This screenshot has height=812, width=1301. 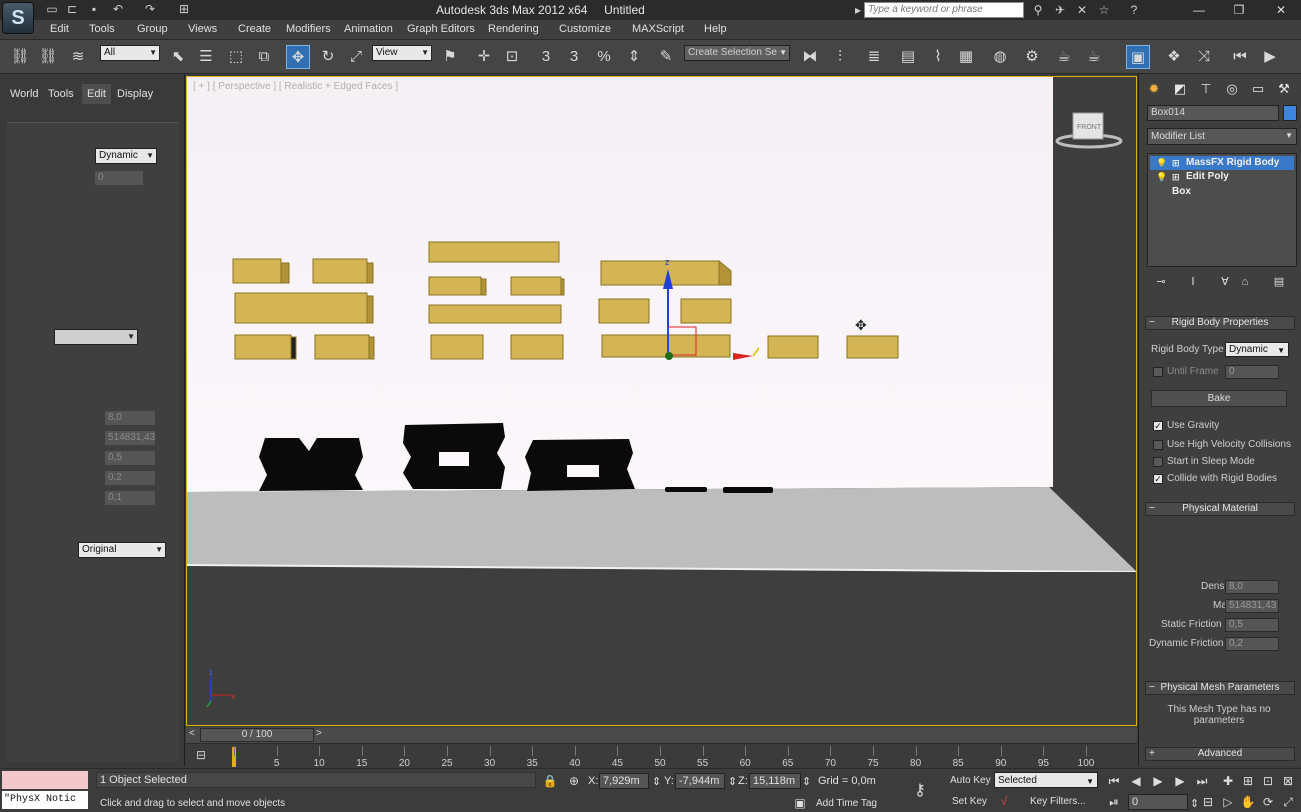 I want to click on menu-animation: Animation, so click(x=368, y=29).